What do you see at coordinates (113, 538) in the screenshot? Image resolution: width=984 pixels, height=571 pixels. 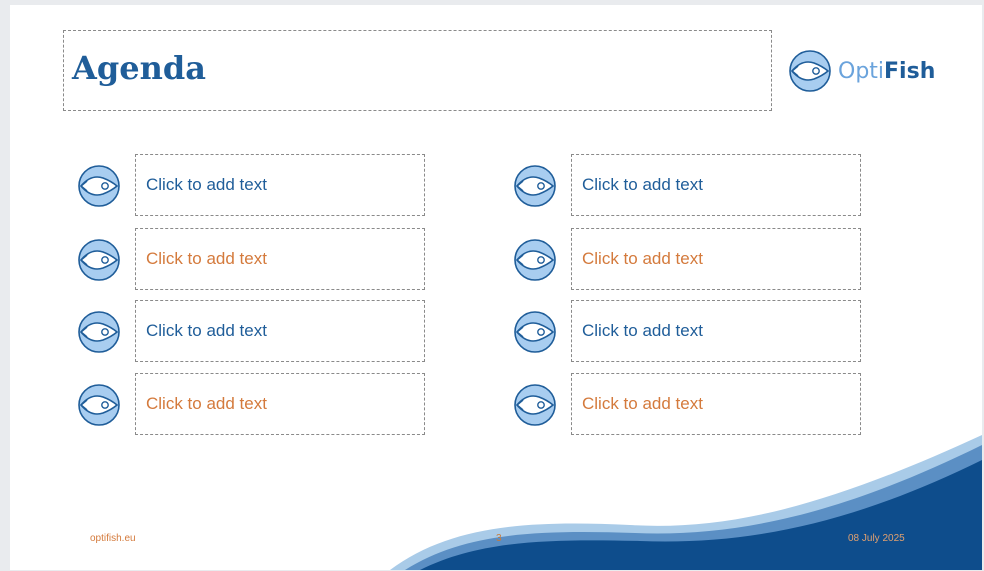 I see `footer-website: optifish.eu` at bounding box center [113, 538].